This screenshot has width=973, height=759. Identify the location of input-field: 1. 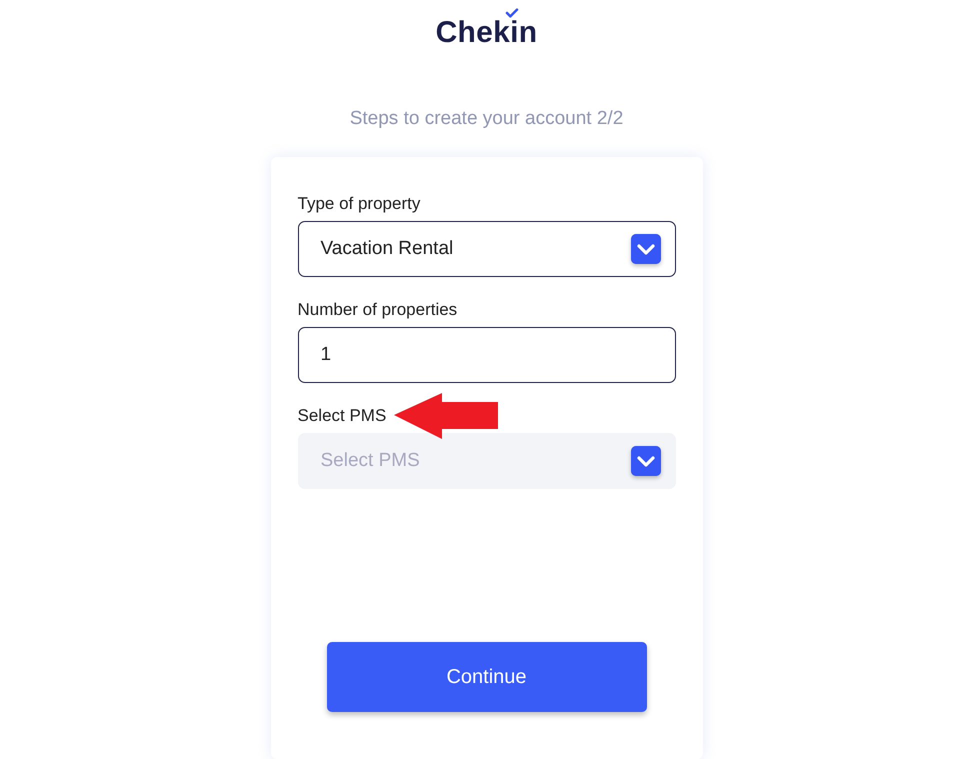
(487, 355).